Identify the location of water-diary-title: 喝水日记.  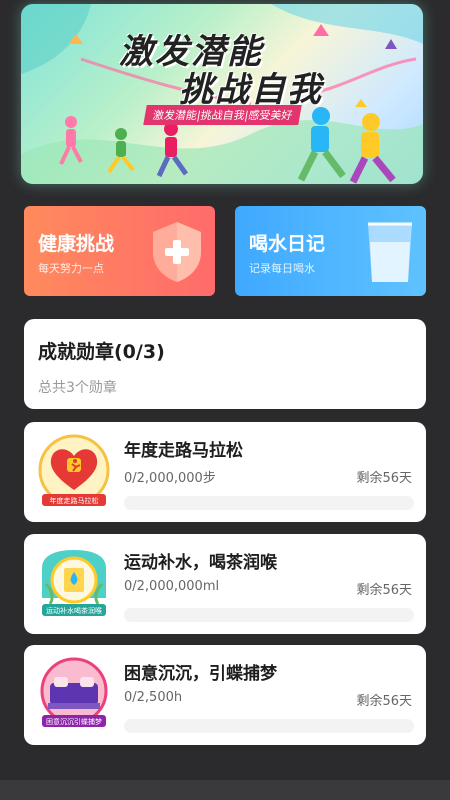
(287, 244).